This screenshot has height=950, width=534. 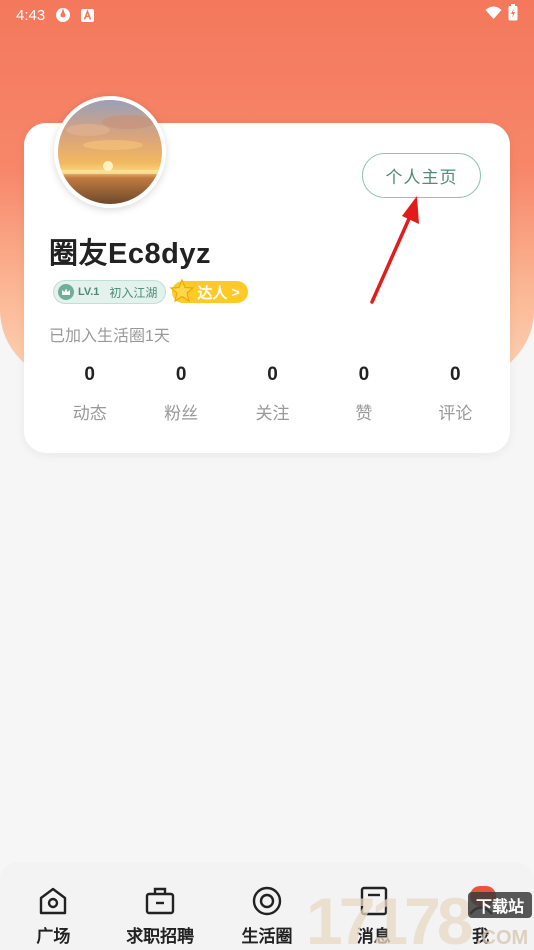 I want to click on wifi-icon, so click(x=493, y=15).